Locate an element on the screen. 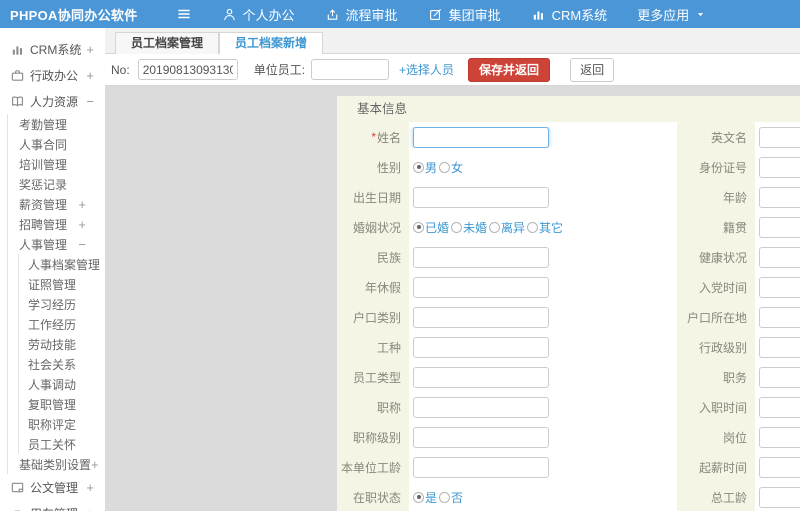 The width and height of the screenshot is (800, 511). ethnicity-input is located at coordinates (481, 257).